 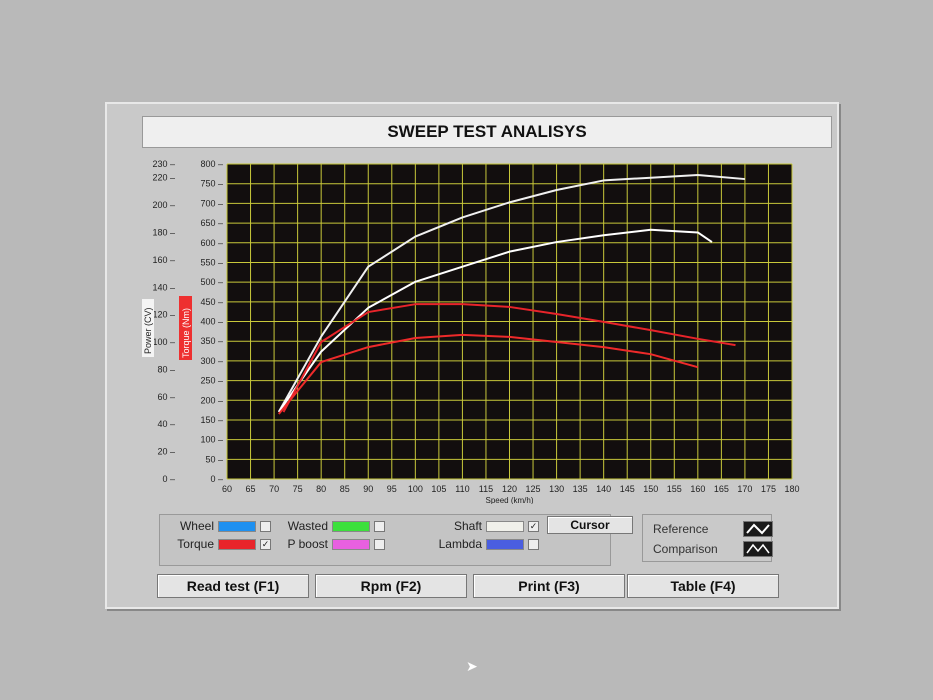 What do you see at coordinates (697, 489) in the screenshot?
I see `x-tick-label: 160` at bounding box center [697, 489].